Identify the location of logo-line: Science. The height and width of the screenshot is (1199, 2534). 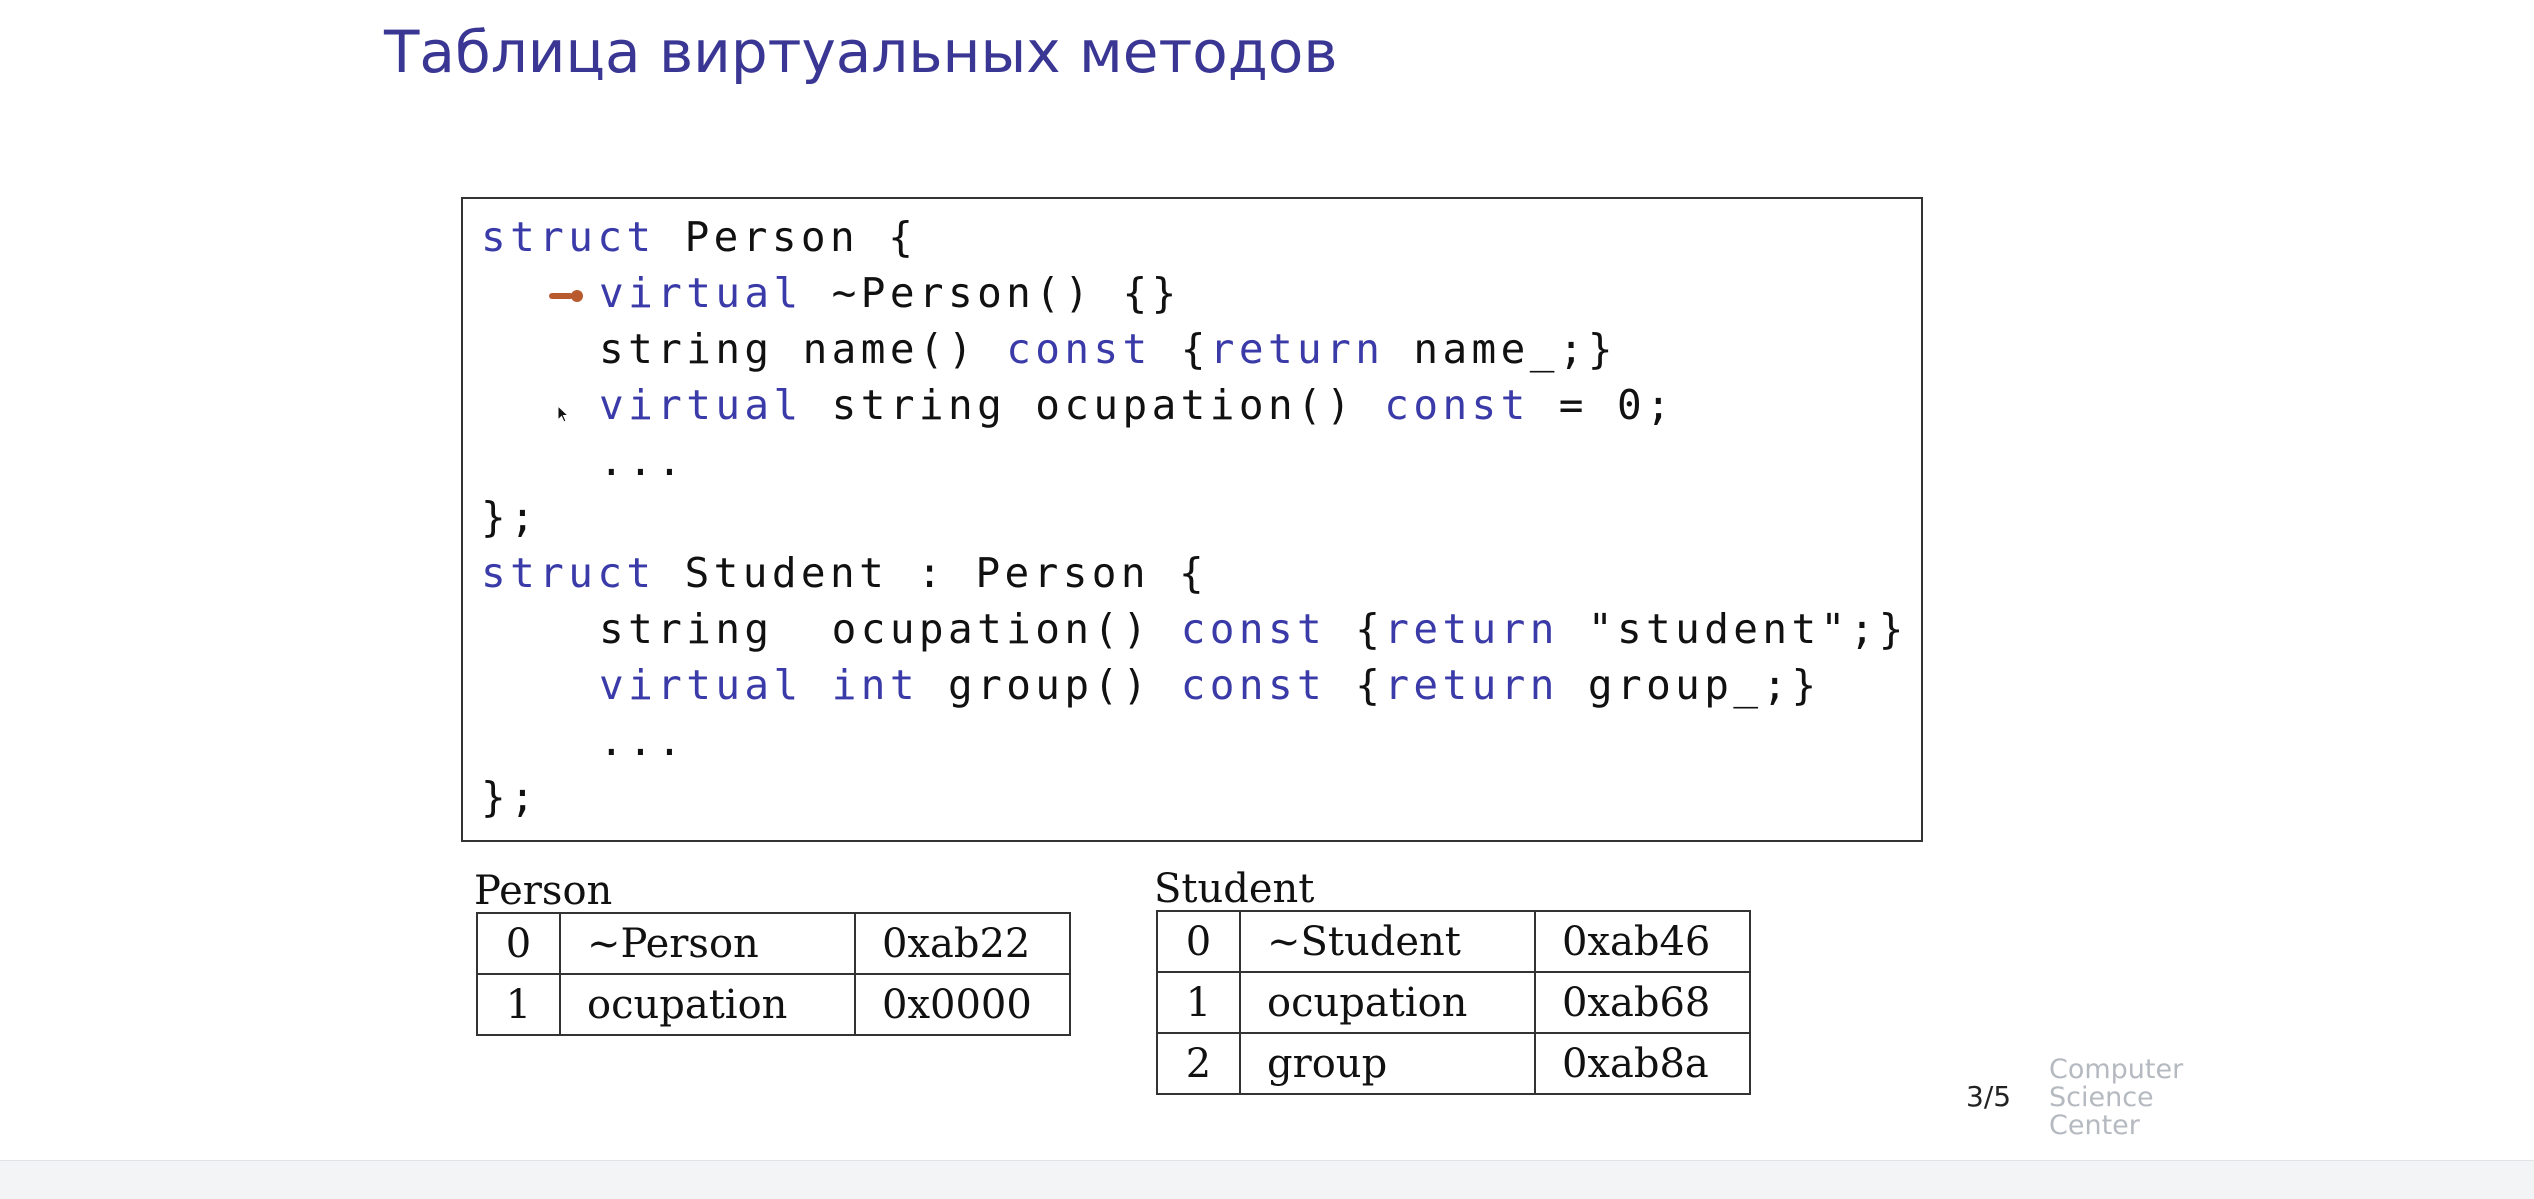
(2101, 1097).